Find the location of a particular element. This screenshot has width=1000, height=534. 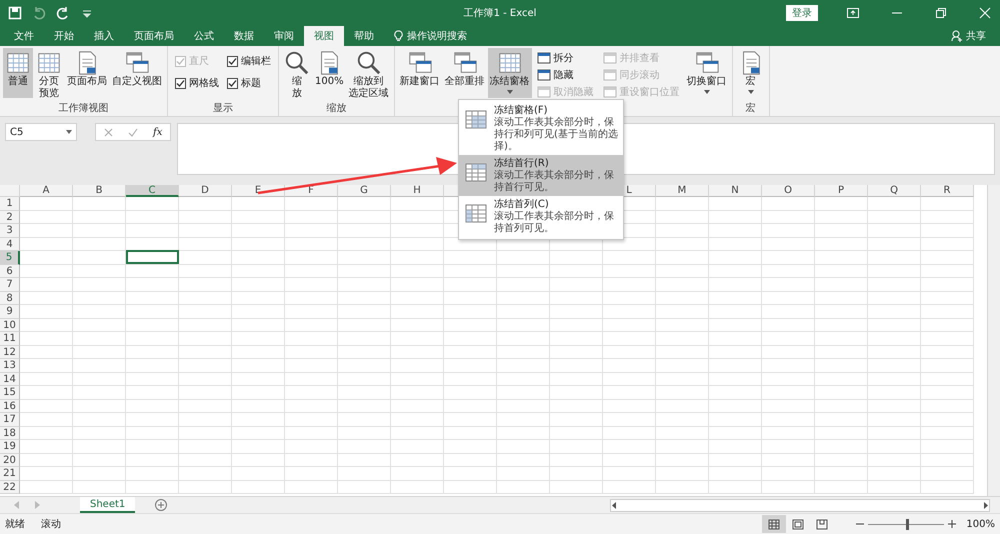

menu-item-description: 滚动工作表其余部分时，保持首列可见。 is located at coordinates (554, 223).